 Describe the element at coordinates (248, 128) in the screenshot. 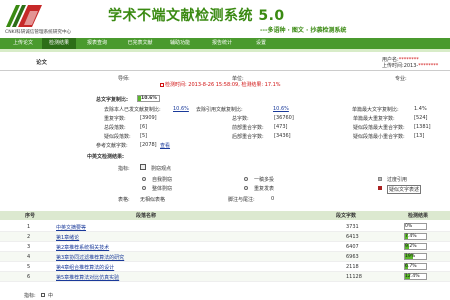

I see `stat-label: 前部重合字数:` at that location.